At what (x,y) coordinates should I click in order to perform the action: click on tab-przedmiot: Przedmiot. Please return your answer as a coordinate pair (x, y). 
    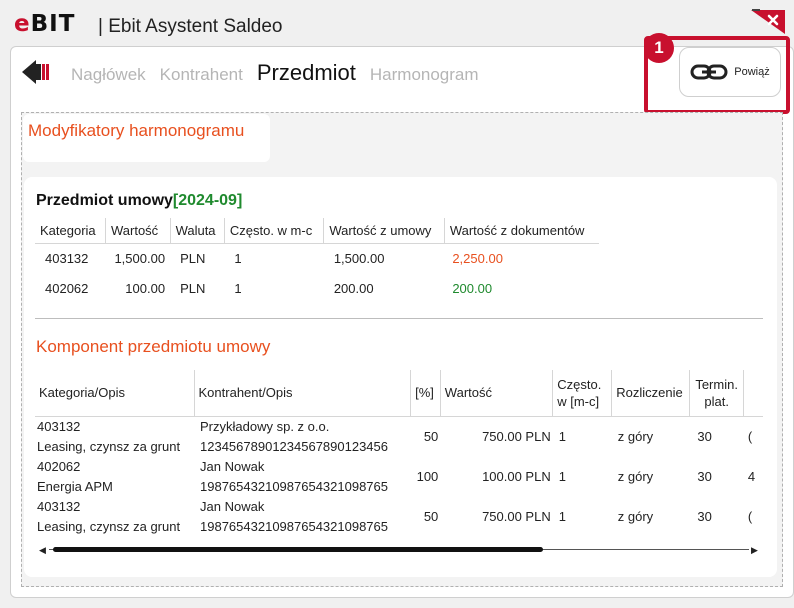
    Looking at the image, I should click on (306, 73).